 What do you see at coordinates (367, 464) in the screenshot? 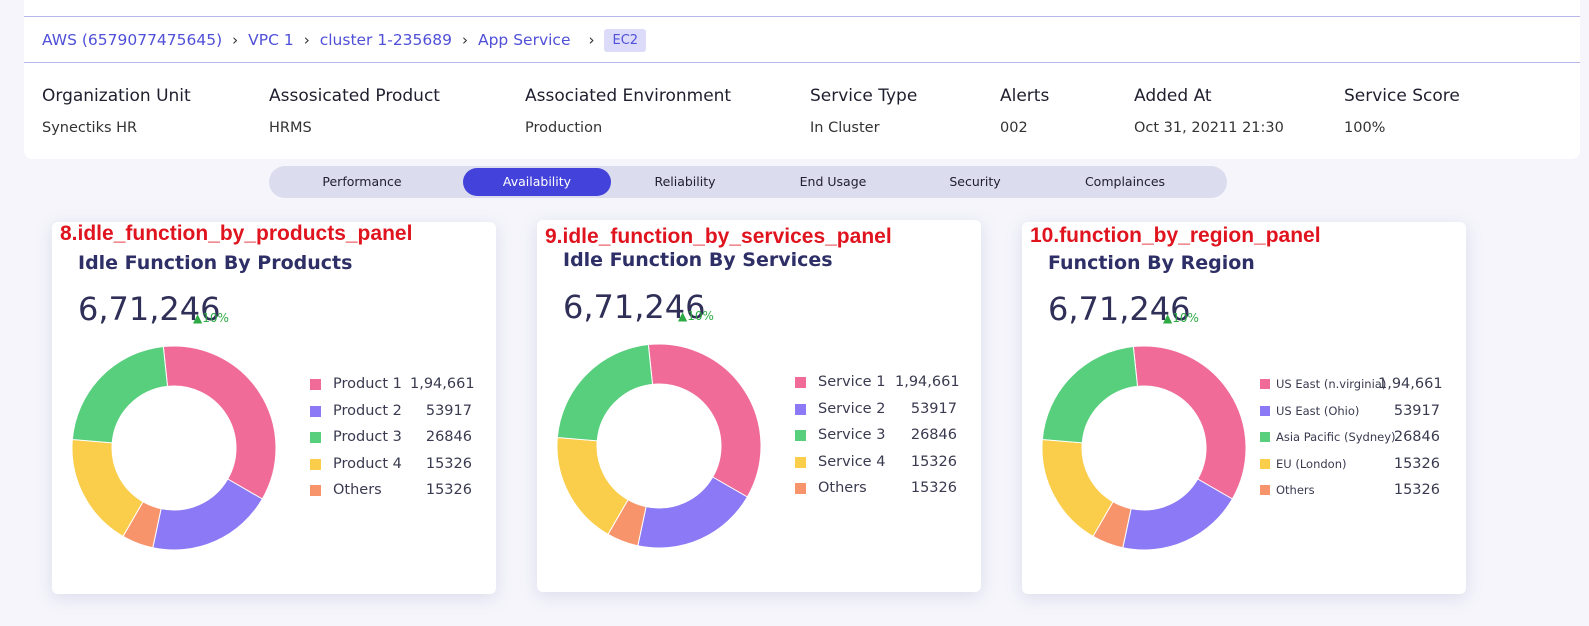
I see `legend-label: Product 4` at bounding box center [367, 464].